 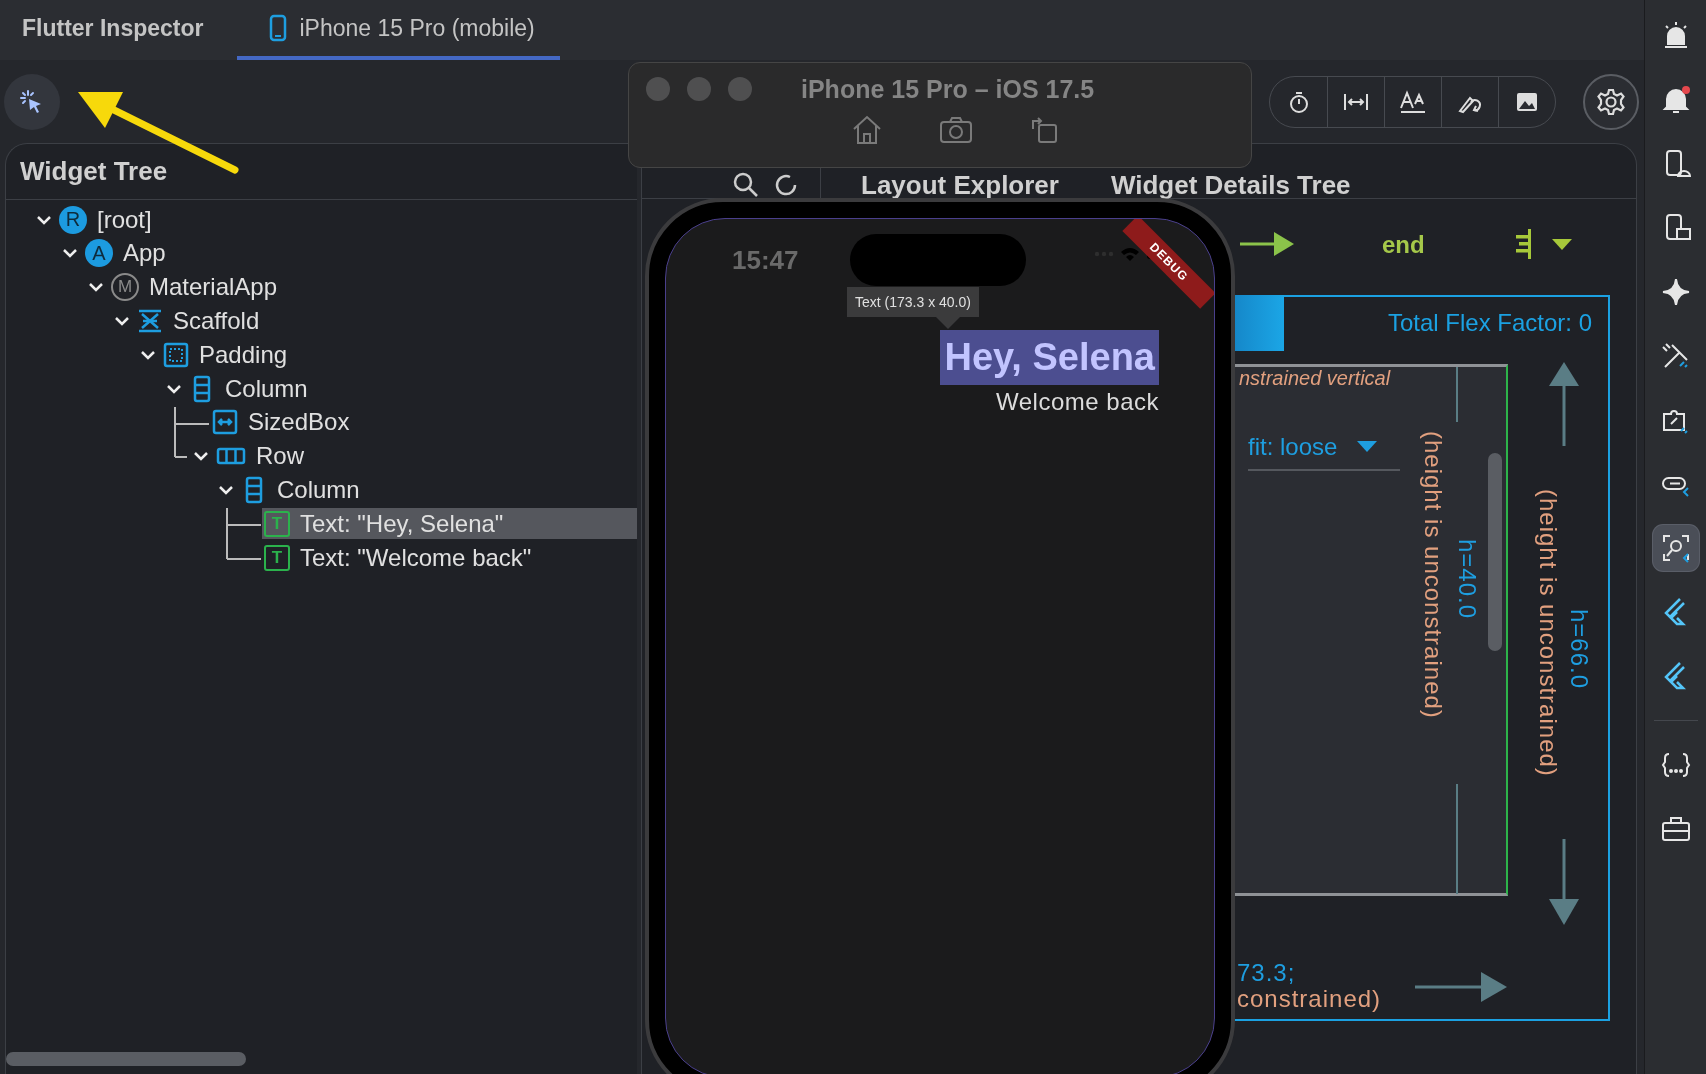 I want to click on wifi-icon, so click(x=1130, y=253).